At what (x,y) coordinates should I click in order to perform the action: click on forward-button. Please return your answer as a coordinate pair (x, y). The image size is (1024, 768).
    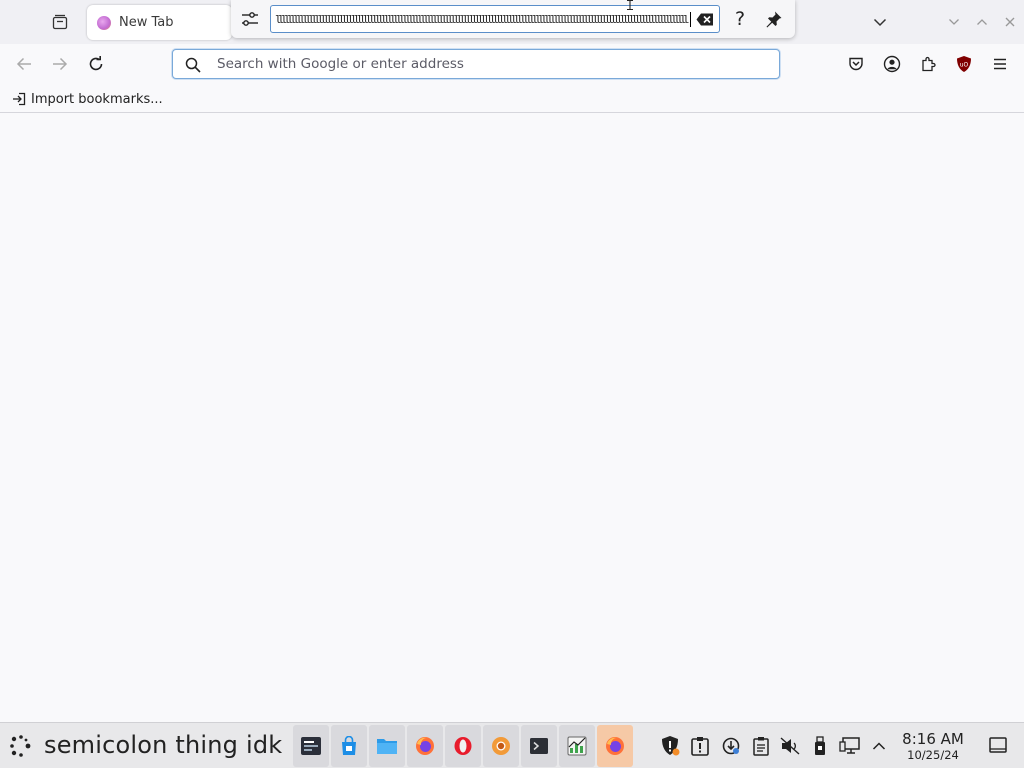
    Looking at the image, I should click on (60, 64).